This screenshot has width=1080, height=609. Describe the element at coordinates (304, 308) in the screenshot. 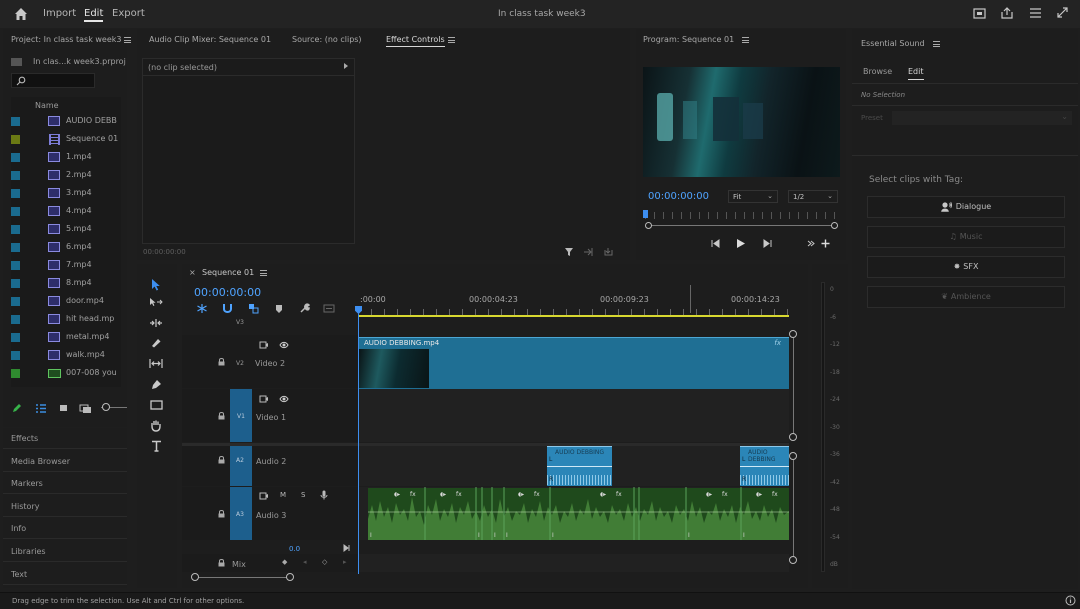

I see `wrench-icon` at that location.